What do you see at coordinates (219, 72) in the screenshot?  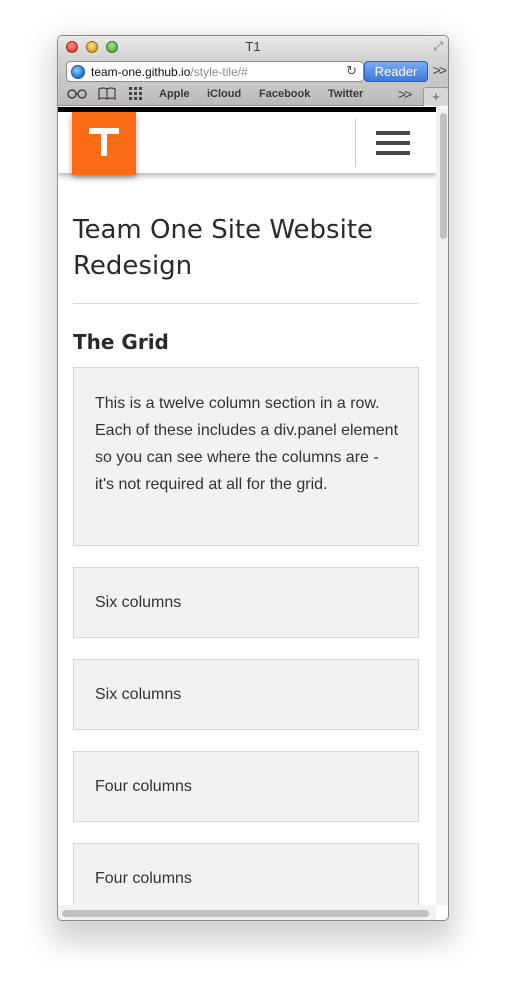 I see `url-path: /style-tile/#` at bounding box center [219, 72].